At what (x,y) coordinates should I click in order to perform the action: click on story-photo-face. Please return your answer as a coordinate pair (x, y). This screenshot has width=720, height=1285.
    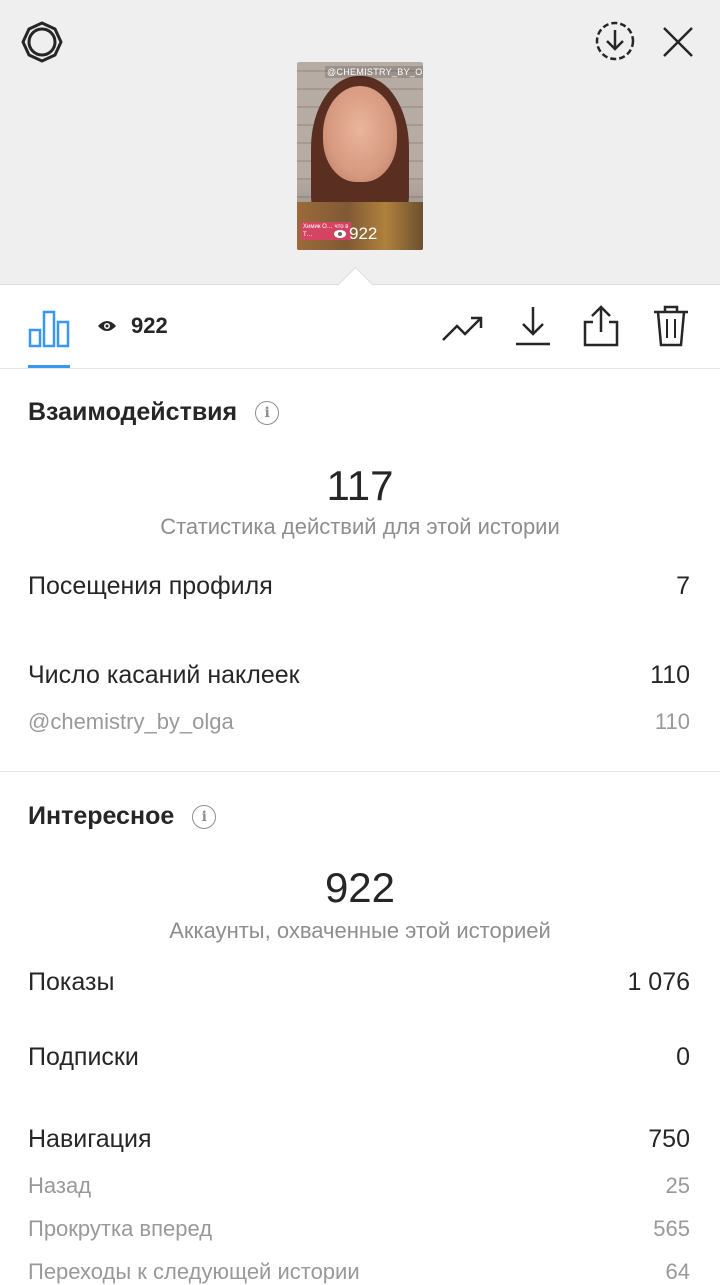
    Looking at the image, I should click on (360, 134).